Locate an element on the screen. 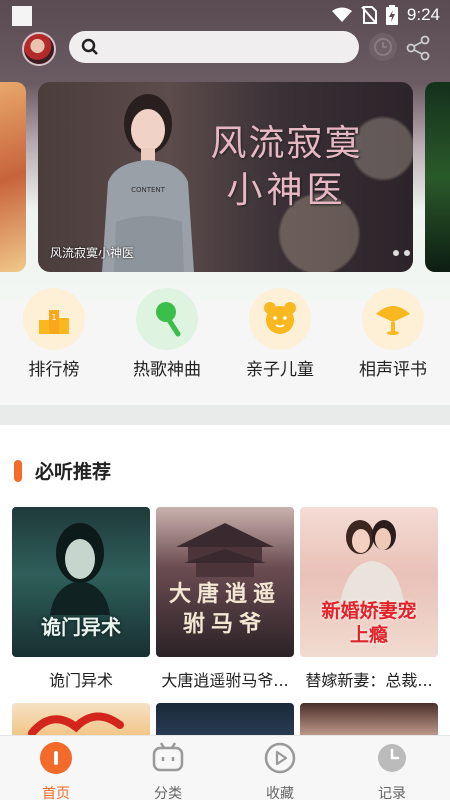 The width and height of the screenshot is (450, 800). book-card: 诡门异术 诡门异术 is located at coordinates (81, 599).